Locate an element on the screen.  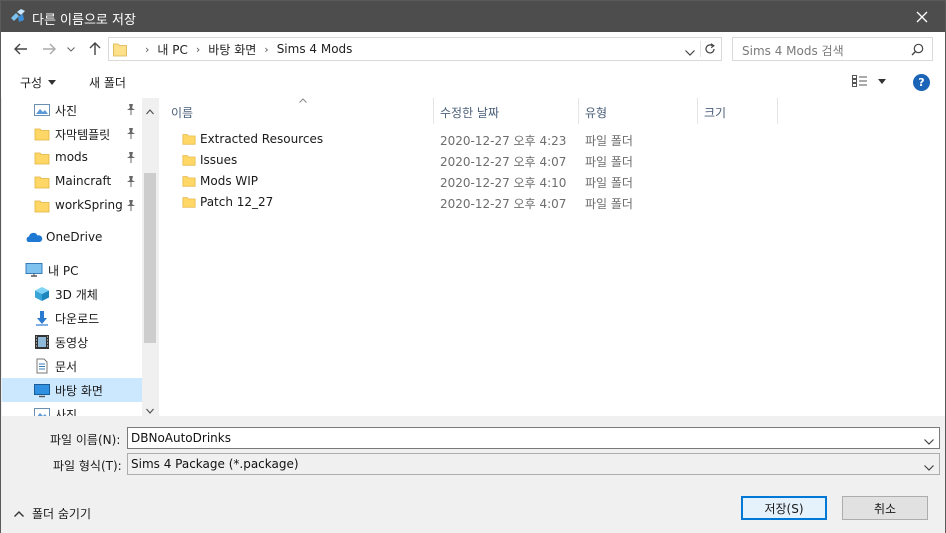
arrow-right-icon is located at coordinates (49, 49).